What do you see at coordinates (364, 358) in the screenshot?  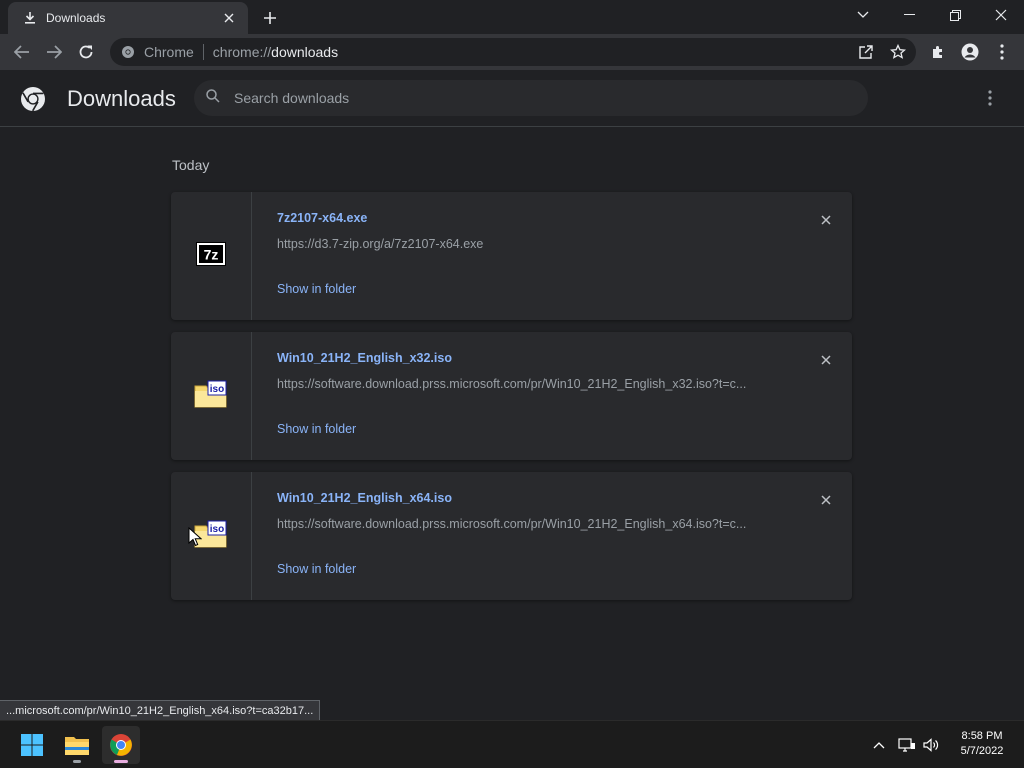 I see `file-name-link: Win10_21H2_English_x32.iso` at bounding box center [364, 358].